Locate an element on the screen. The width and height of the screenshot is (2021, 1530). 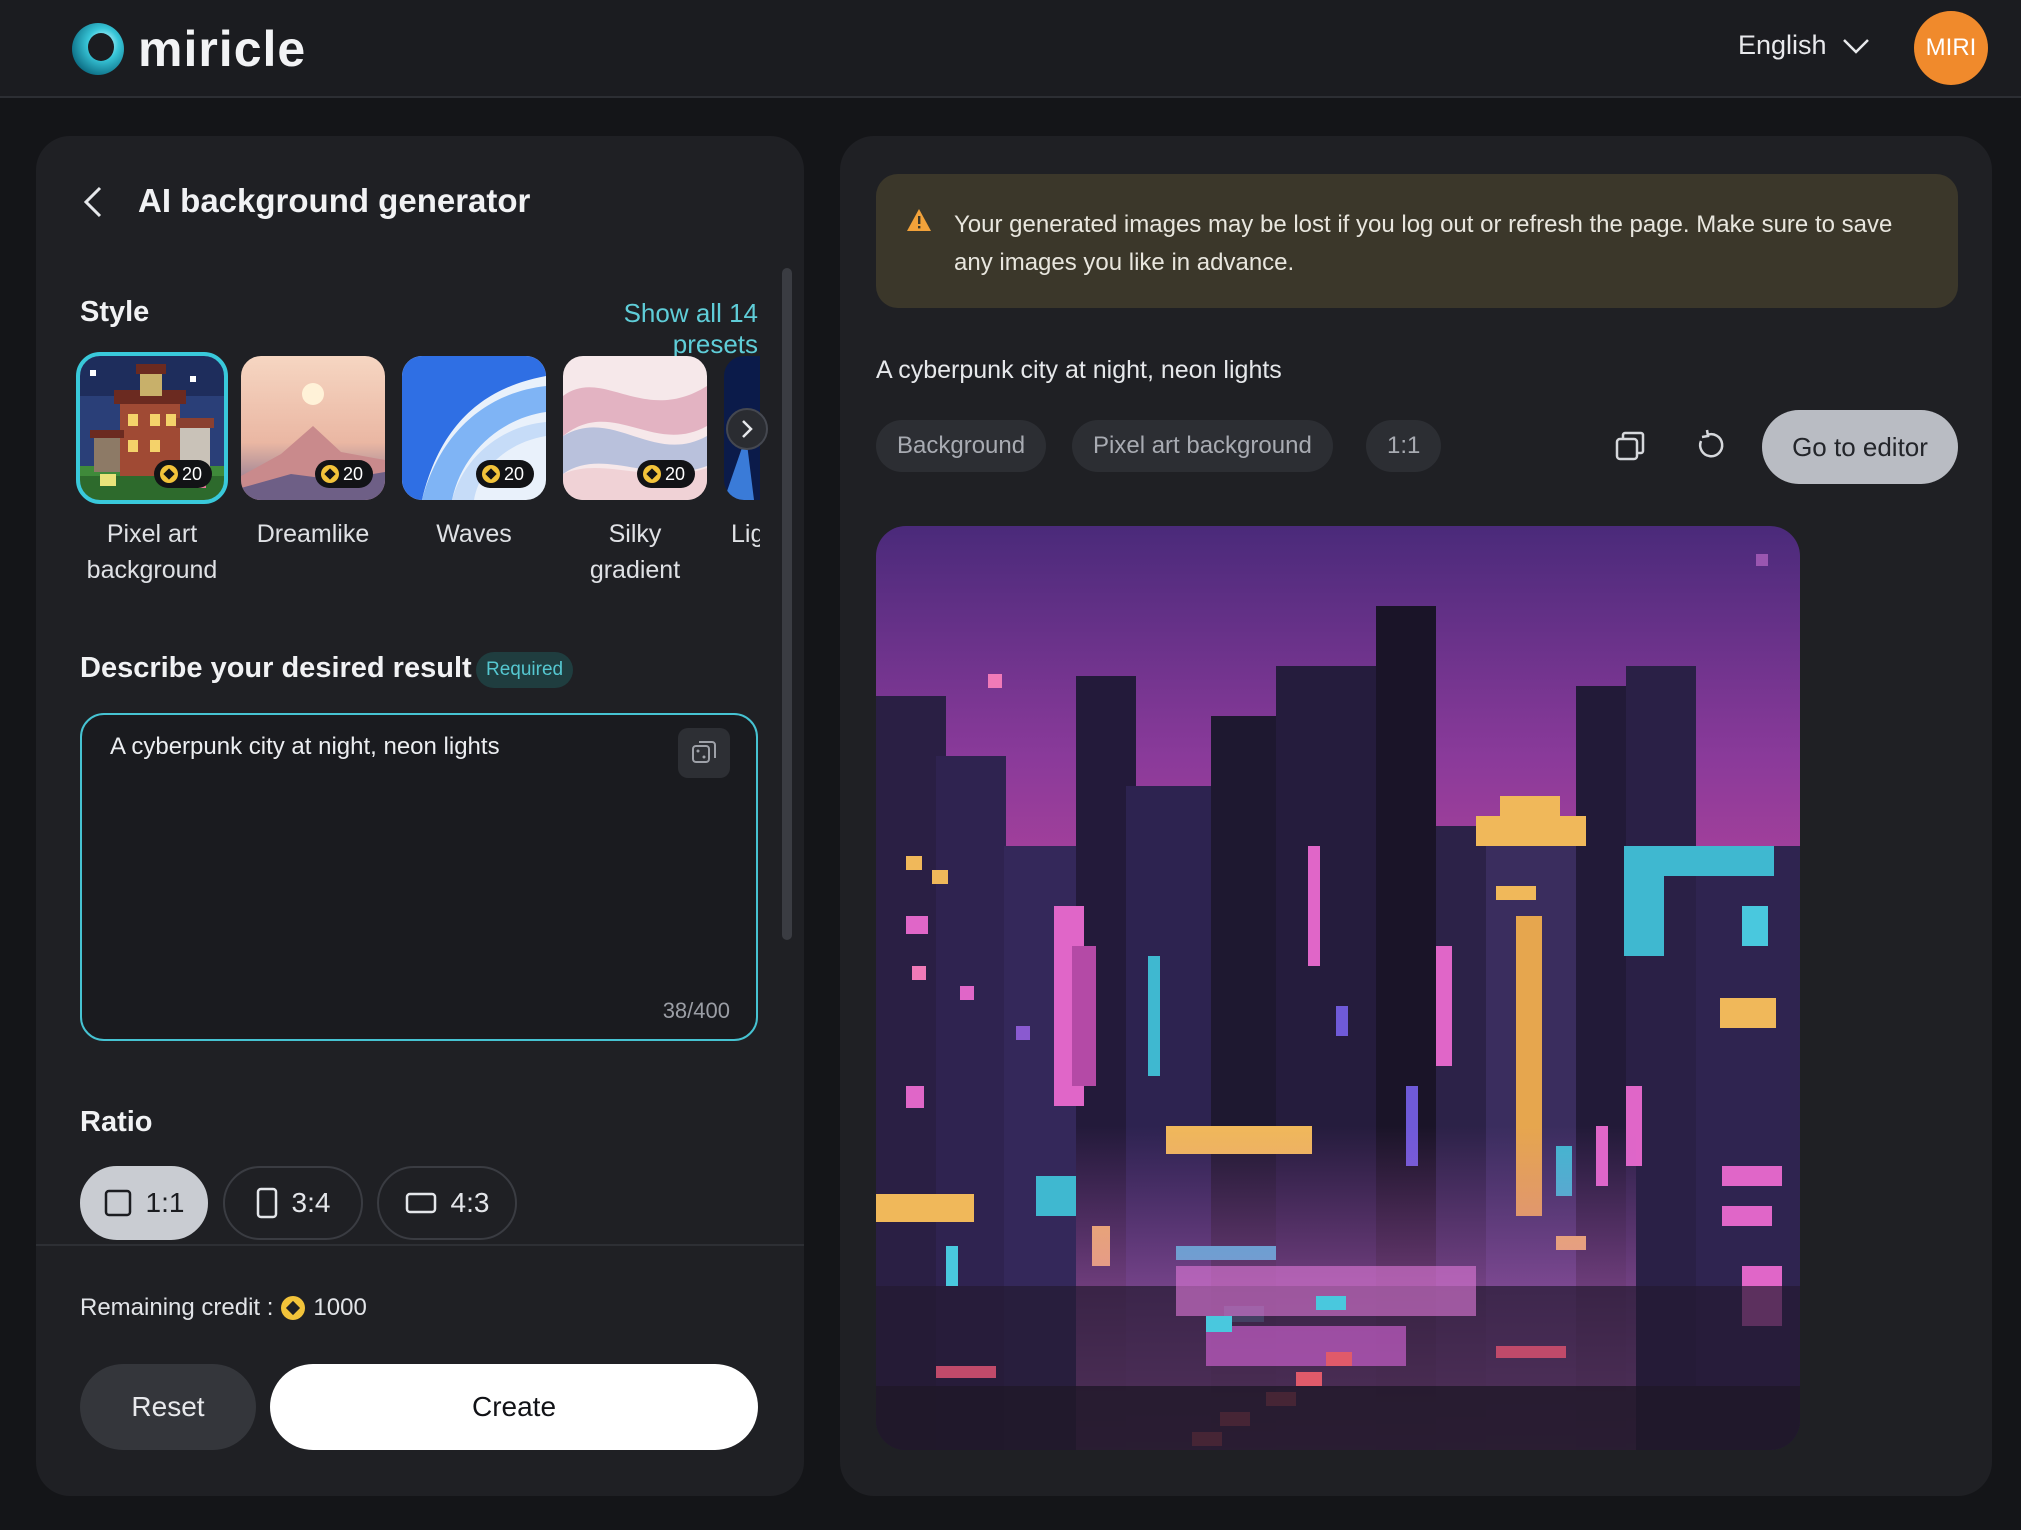
preset-label: Waves is located at coordinates (474, 534).